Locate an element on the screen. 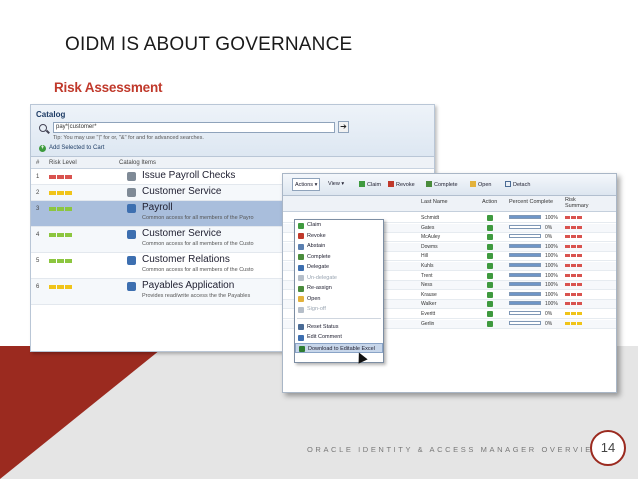 Image resolution: width=638 pixels, height=479 pixels. row-number: 1 is located at coordinates (38, 177).